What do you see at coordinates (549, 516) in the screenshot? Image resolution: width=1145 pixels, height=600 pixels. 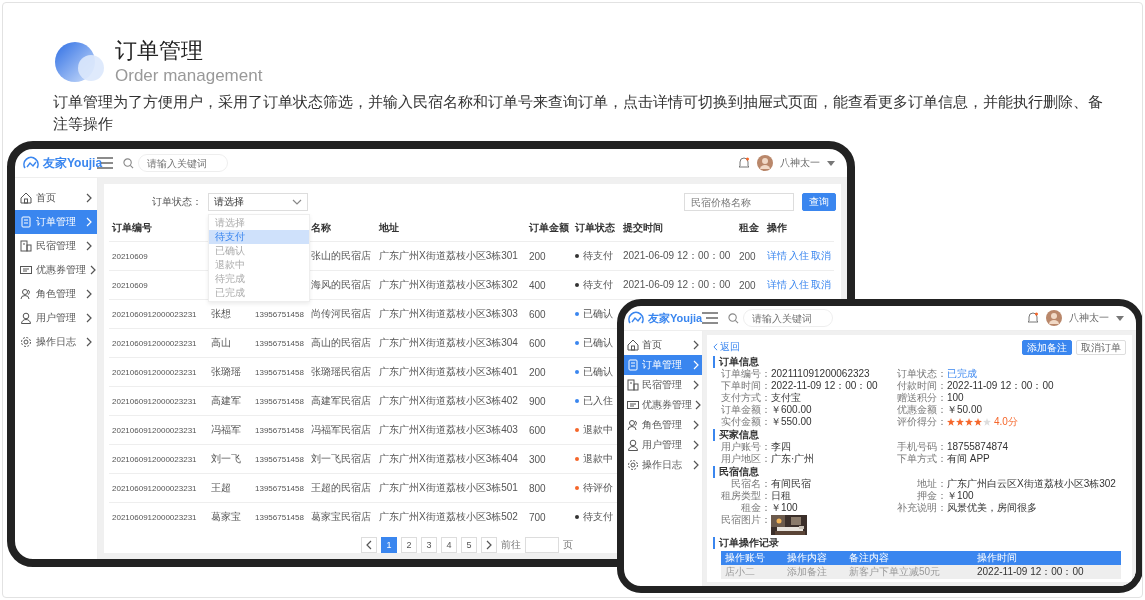 I see `table-cell: 700` at bounding box center [549, 516].